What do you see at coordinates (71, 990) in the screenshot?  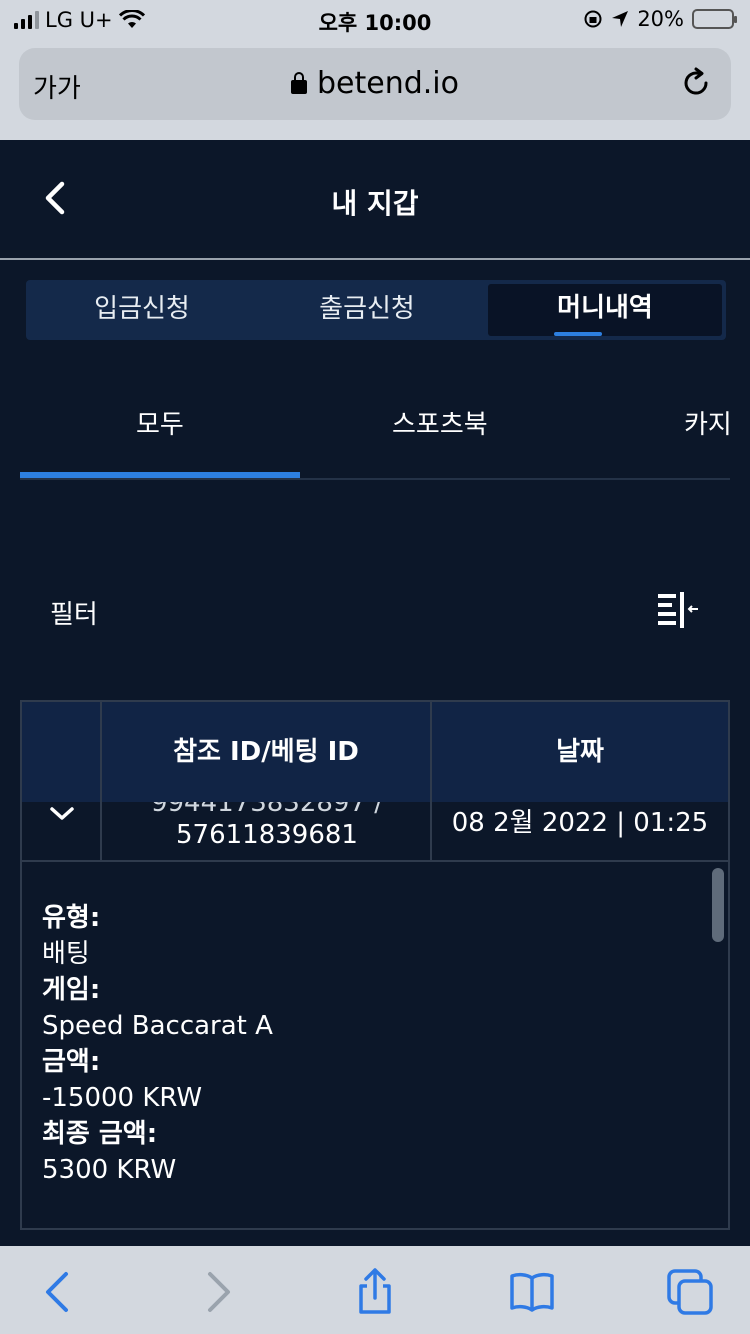 I see `game-label: 게임:` at bounding box center [71, 990].